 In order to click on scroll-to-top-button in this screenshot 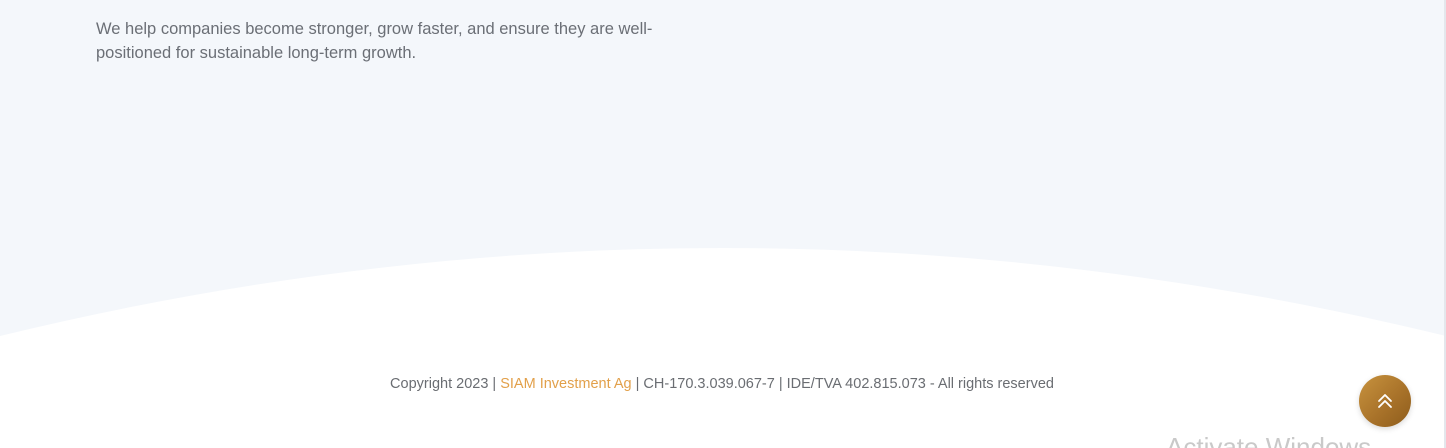, I will do `click(1385, 401)`.